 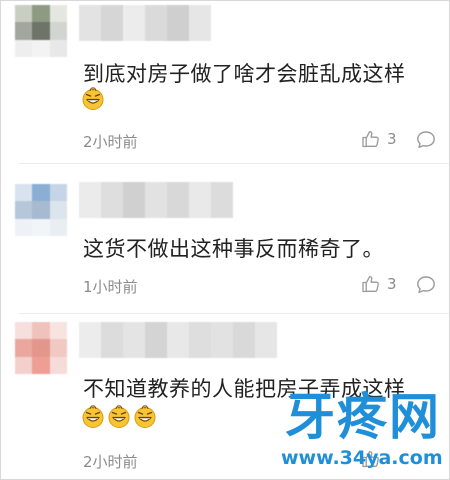 What do you see at coordinates (362, 458) in the screenshot?
I see `watermark-url: www.34ya.com` at bounding box center [362, 458].